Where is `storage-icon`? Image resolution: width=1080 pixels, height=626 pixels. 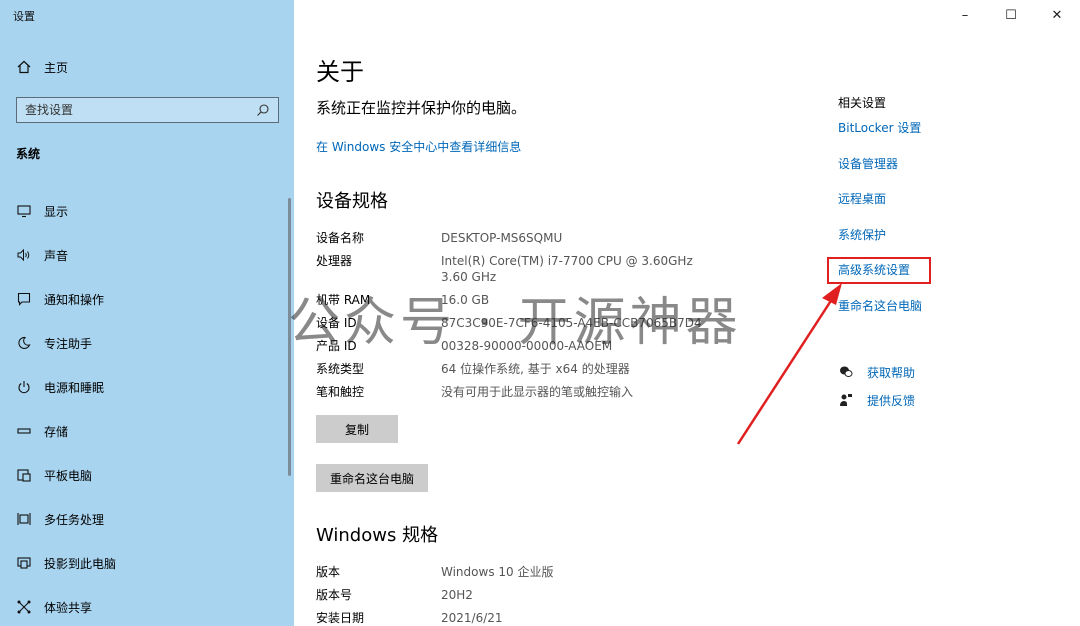
storage-icon is located at coordinates (24, 431).